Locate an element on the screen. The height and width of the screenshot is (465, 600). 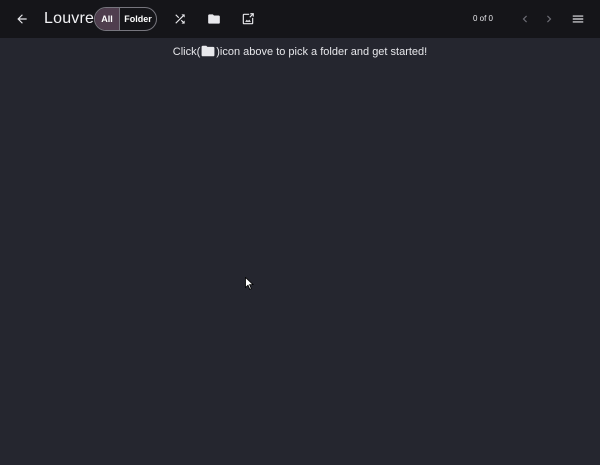
shuffle-button is located at coordinates (180, 19).